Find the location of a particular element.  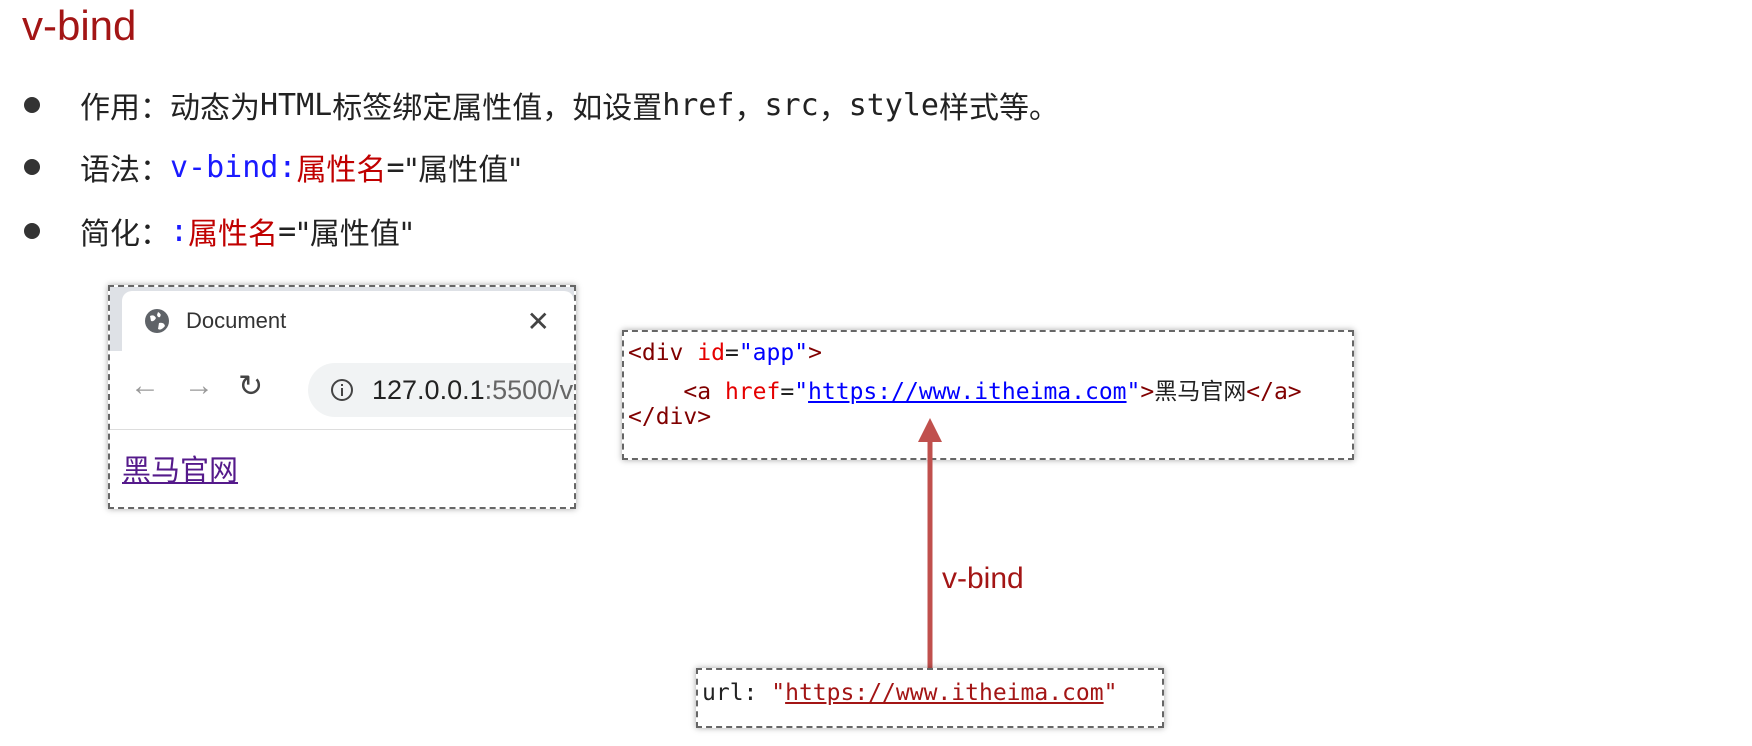

binding-arrow is located at coordinates (930, 543).